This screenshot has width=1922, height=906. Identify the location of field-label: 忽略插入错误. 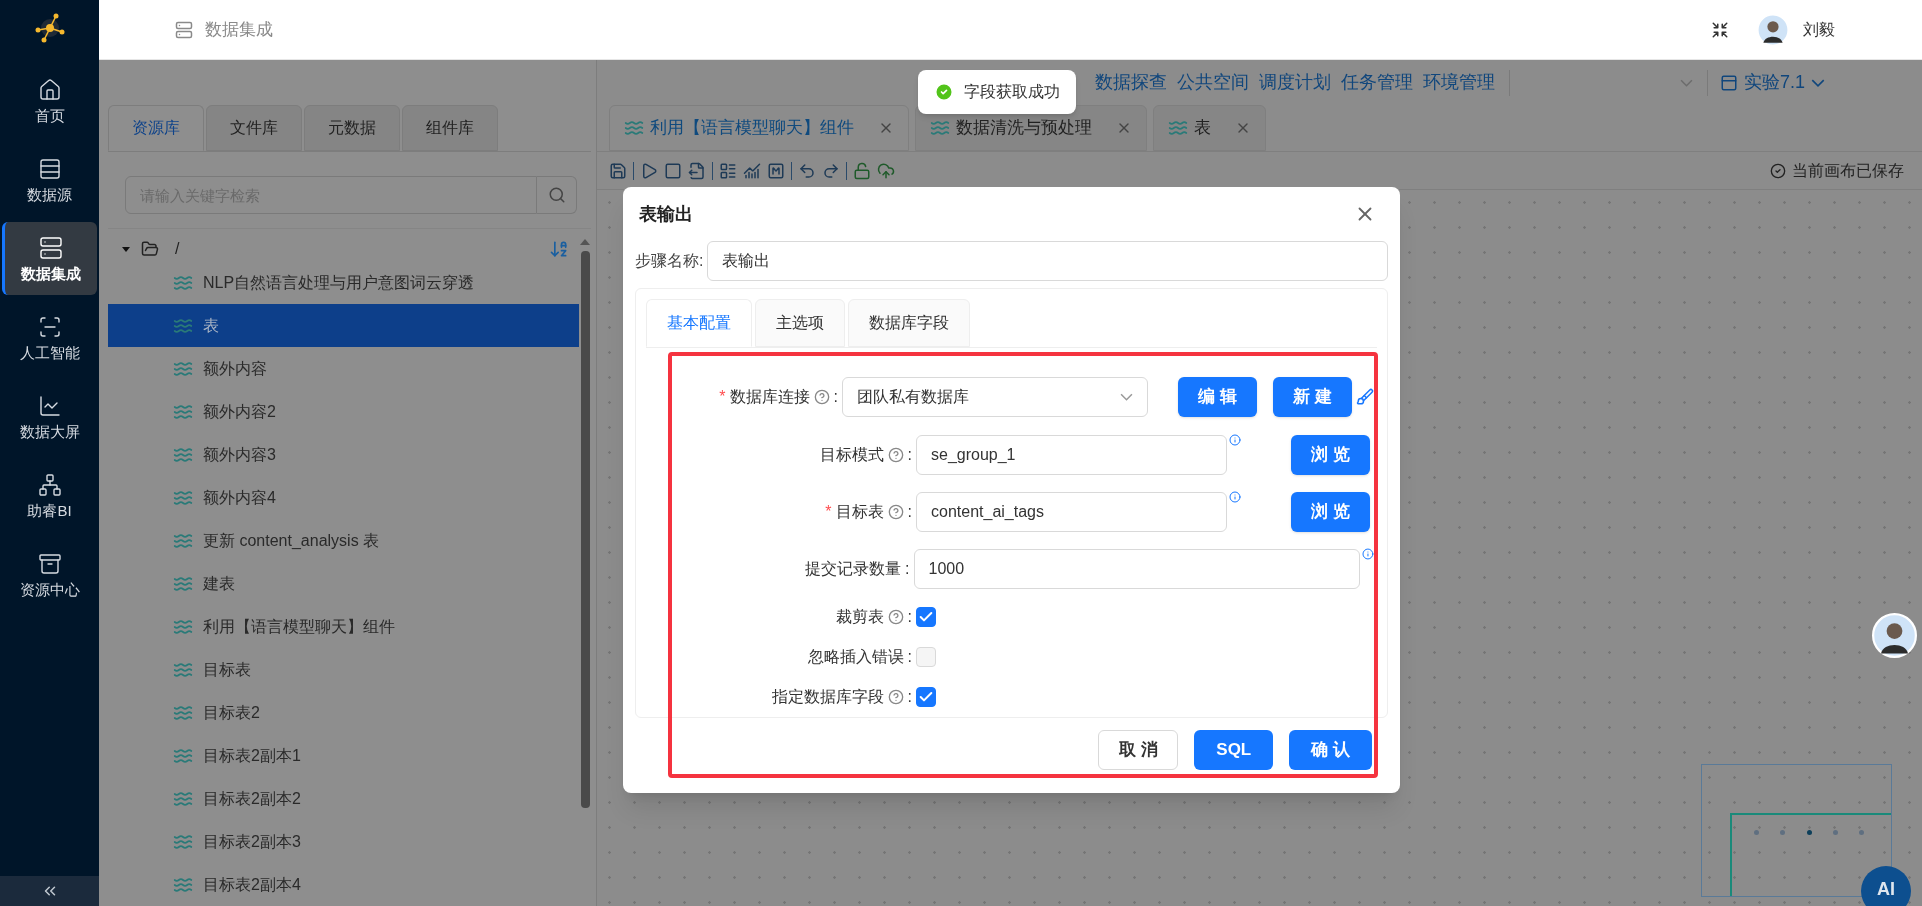
(855, 657).